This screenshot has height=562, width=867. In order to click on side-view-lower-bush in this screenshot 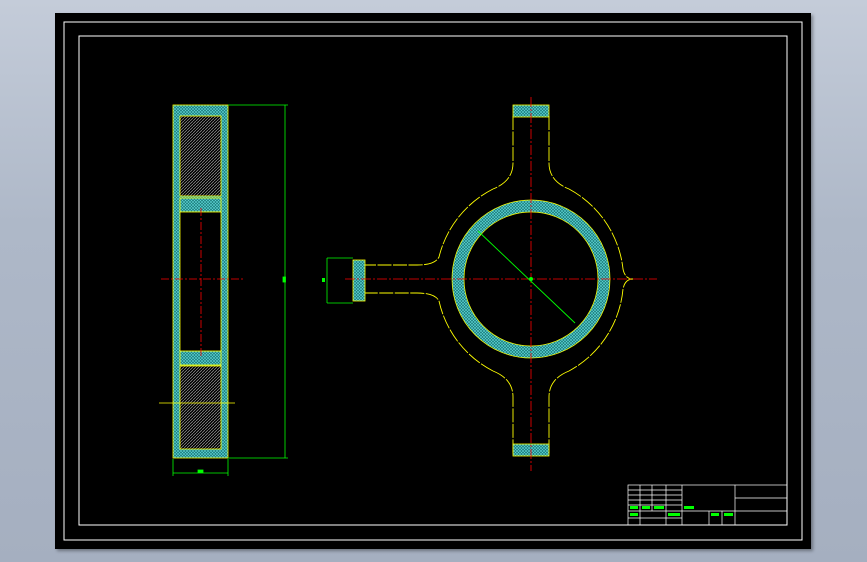, I will do `click(200, 358)`.